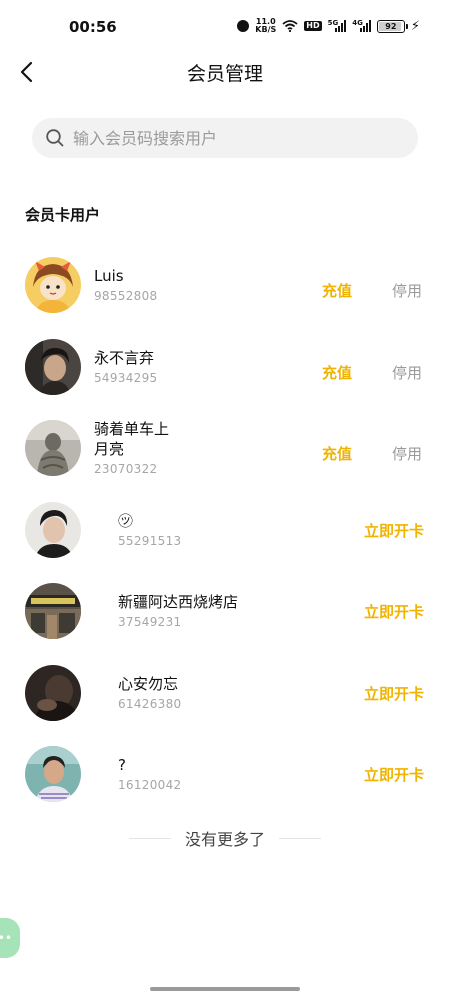  What do you see at coordinates (126, 377) in the screenshot?
I see `member-code: 54934295` at bounding box center [126, 377].